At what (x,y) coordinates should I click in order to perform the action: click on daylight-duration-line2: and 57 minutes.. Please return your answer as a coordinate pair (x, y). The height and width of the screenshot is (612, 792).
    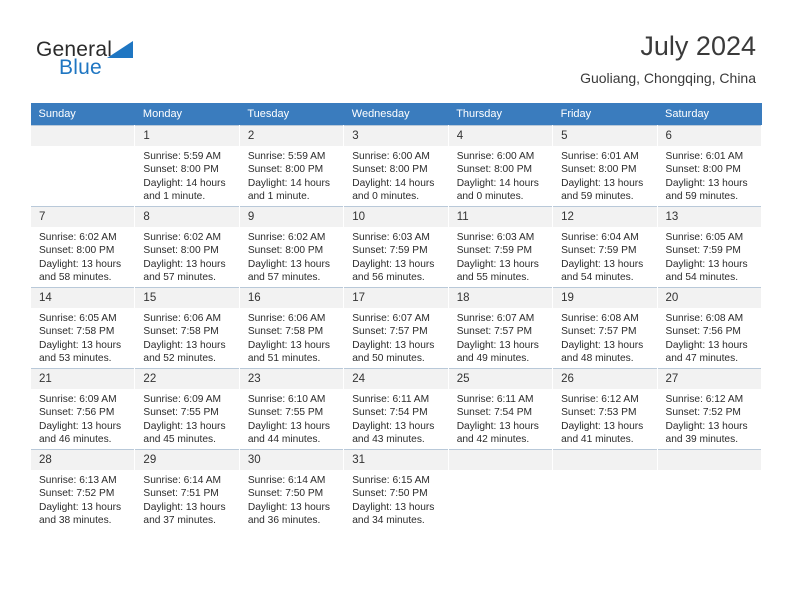
    Looking at the image, I should click on (179, 278).